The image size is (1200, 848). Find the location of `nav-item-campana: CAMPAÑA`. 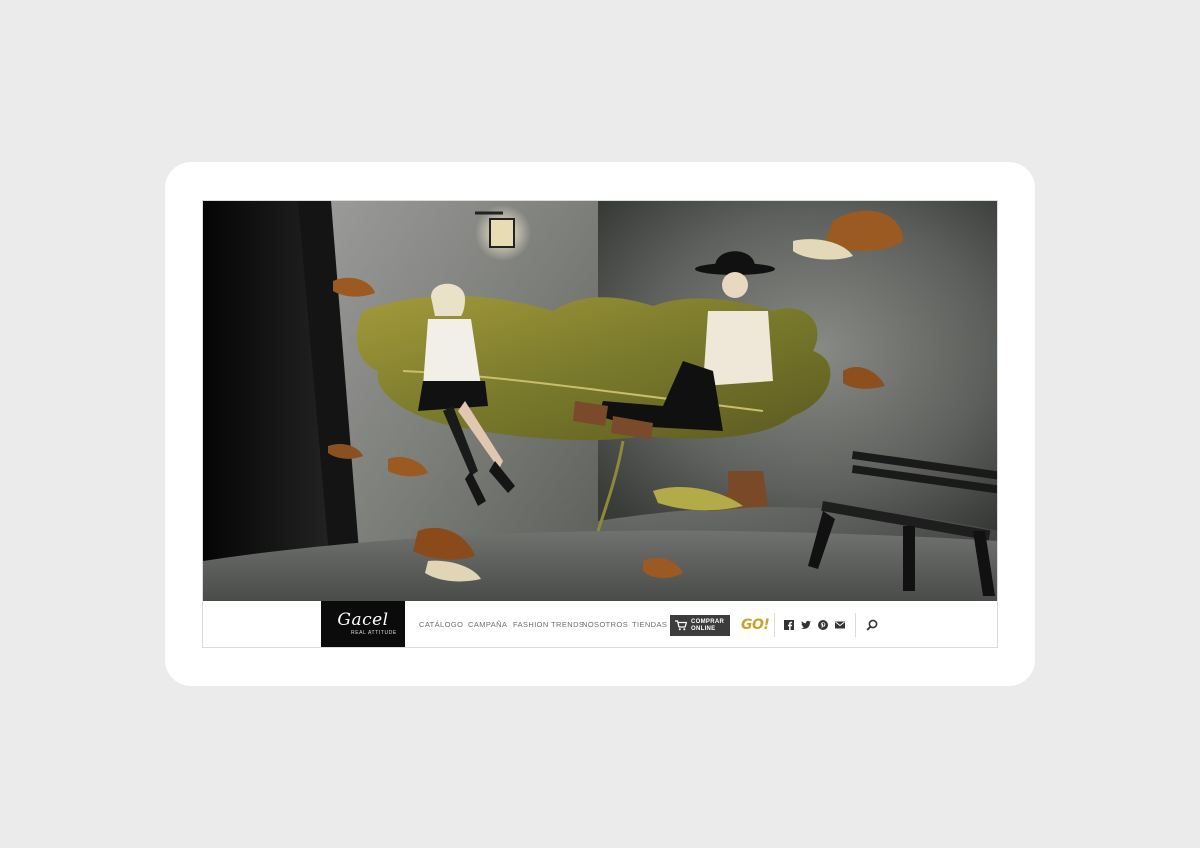

nav-item-campana: CAMPAÑA is located at coordinates (487, 624).